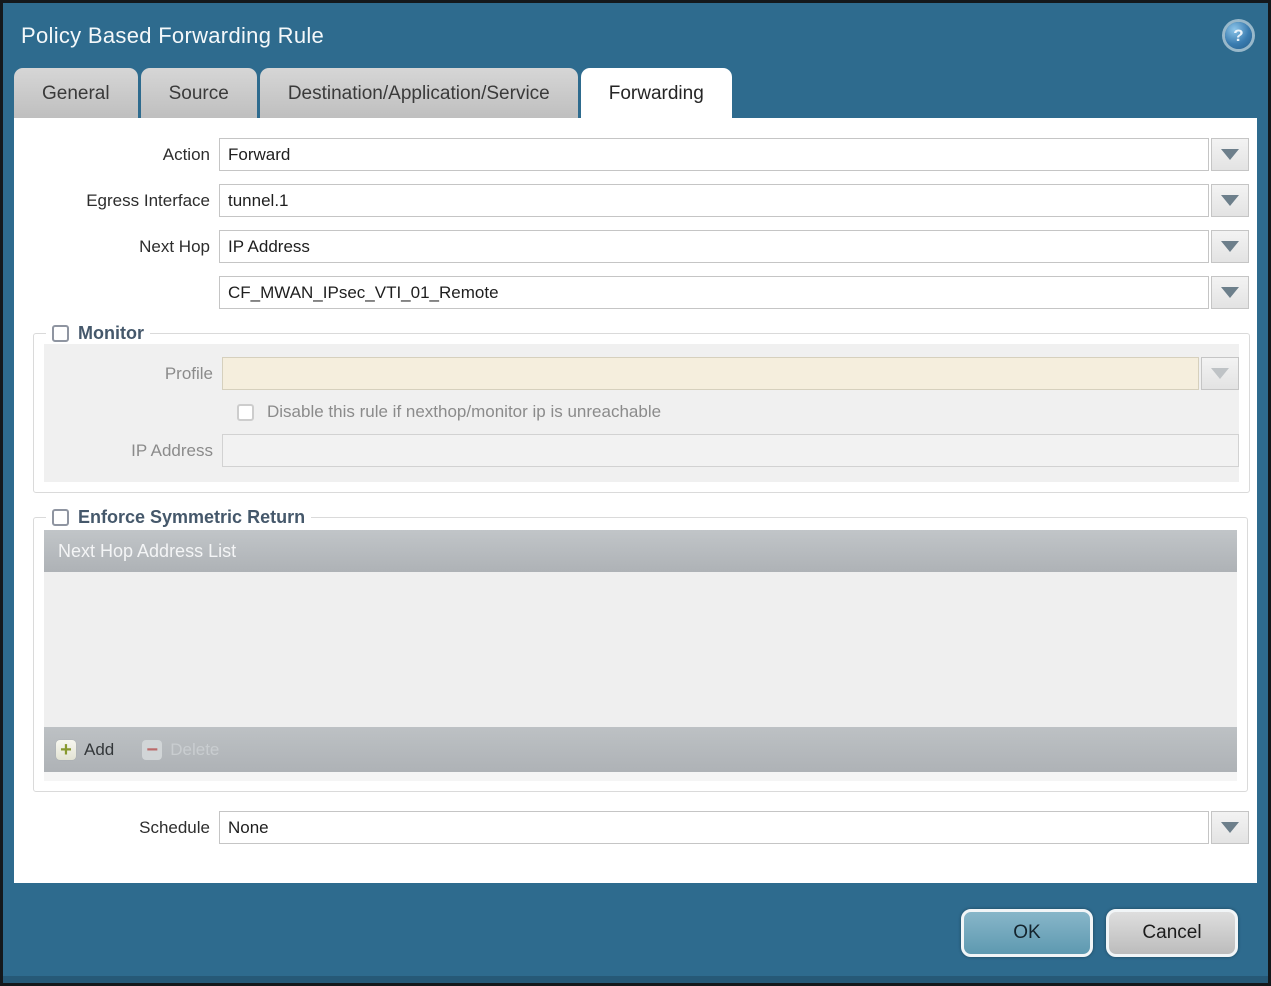 This screenshot has width=1271, height=986. What do you see at coordinates (148, 200) in the screenshot?
I see `egress-interface-label: Egress Interface` at bounding box center [148, 200].